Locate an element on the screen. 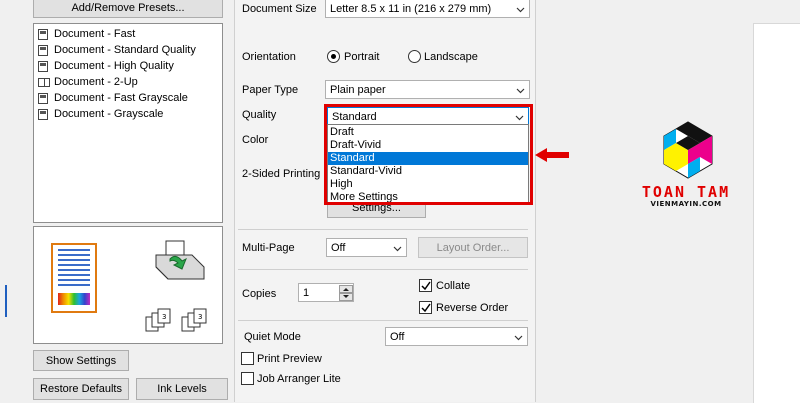 The height and width of the screenshot is (403, 800). portrait-label: Portrait is located at coordinates (362, 57).